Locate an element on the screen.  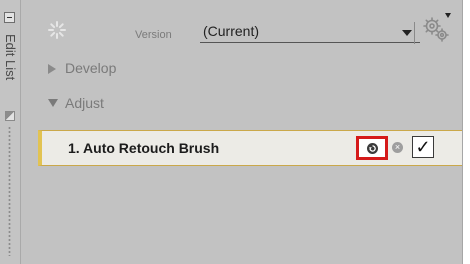
splitter-handle is located at coordinates (9, 191).